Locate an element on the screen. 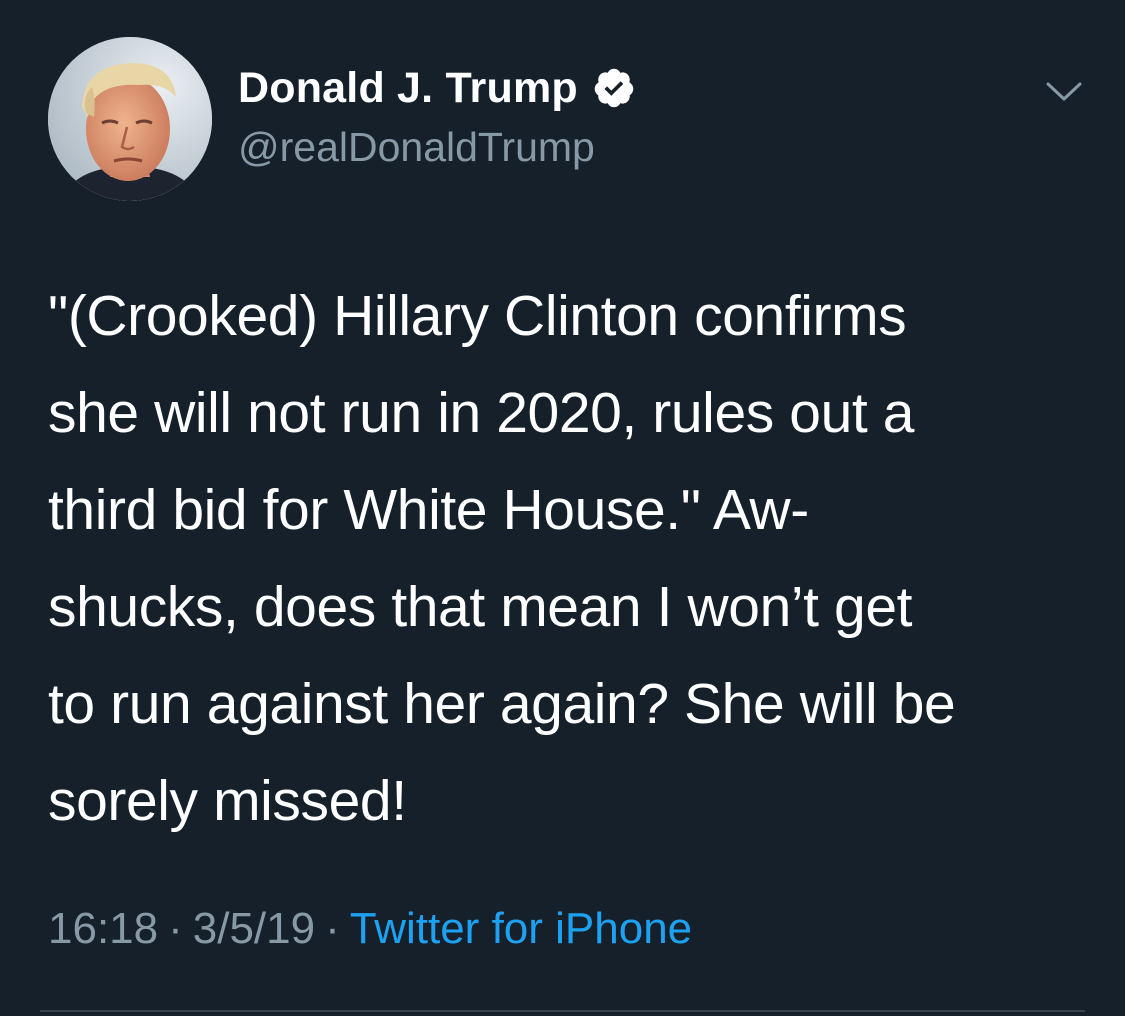 Image resolution: width=1125 pixels, height=1016 pixels. tweet-text-line: sorely missed! is located at coordinates (227, 801).